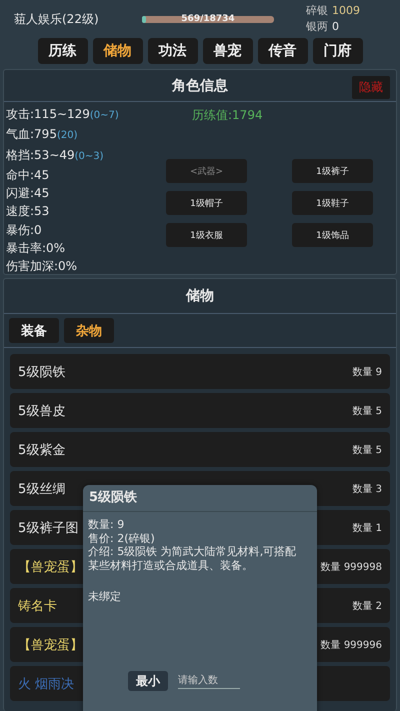 The height and width of the screenshot is (711, 400). I want to click on item-name: 火 烟雨决, so click(46, 684).